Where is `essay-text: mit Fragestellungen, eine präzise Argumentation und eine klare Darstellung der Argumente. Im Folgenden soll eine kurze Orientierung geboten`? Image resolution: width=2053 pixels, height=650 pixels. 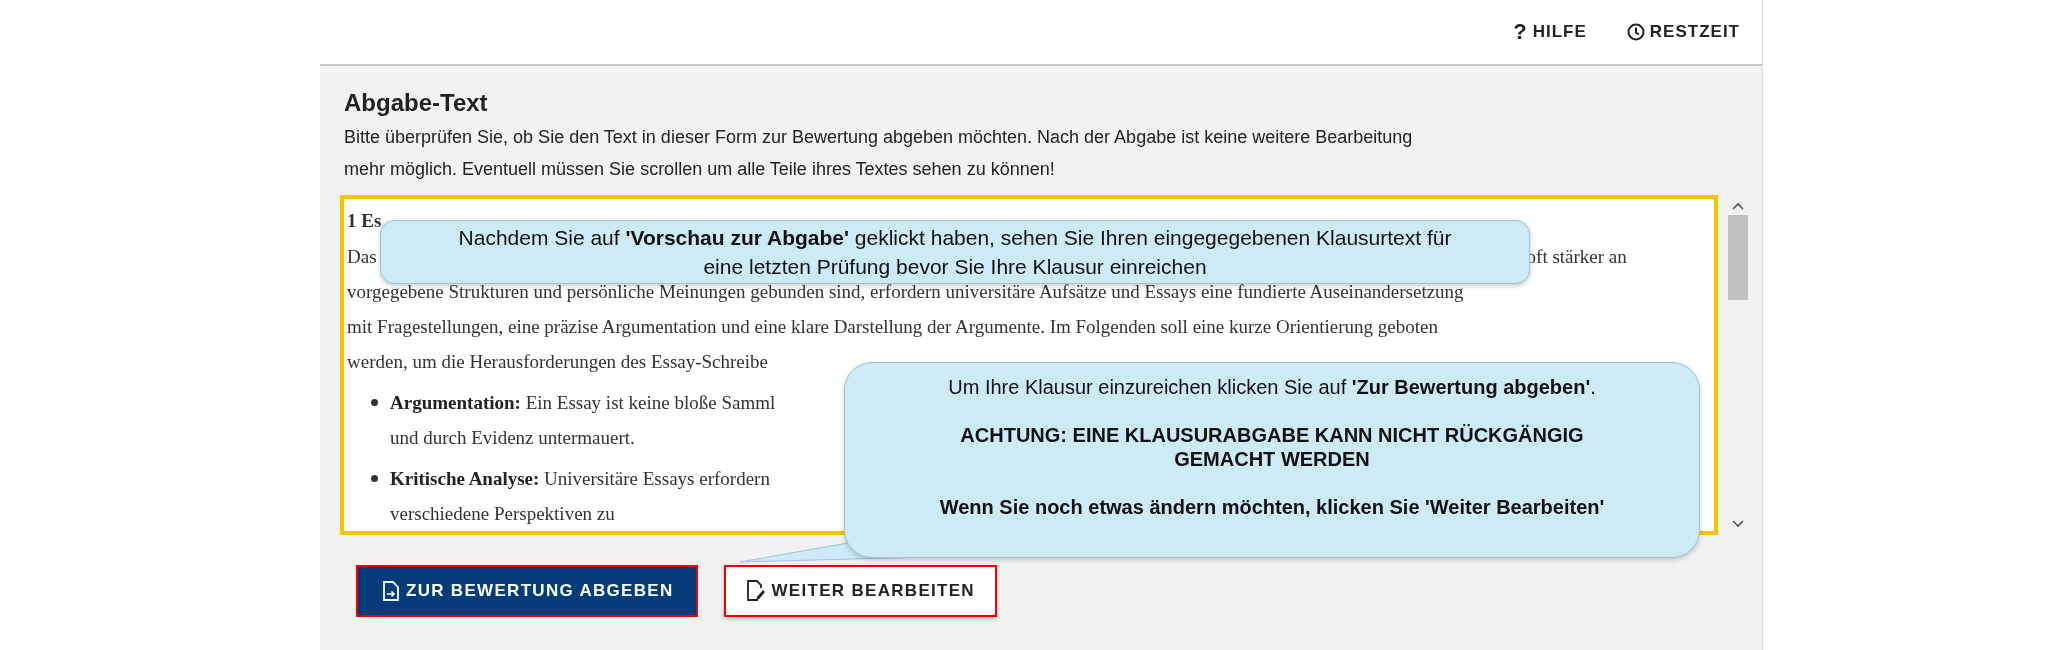
essay-text: mit Fragestellungen, eine präzise Argumentation und eine klare Darstellung der Argumente. Im Folgenden soll eine kurze Orientierung geboten is located at coordinates (892, 327).